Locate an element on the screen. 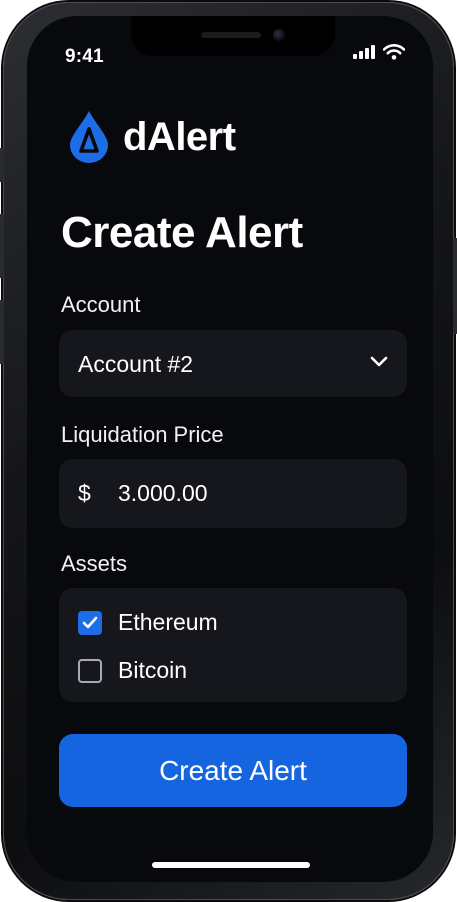 The image size is (457, 902). front-camera is located at coordinates (279, 35).